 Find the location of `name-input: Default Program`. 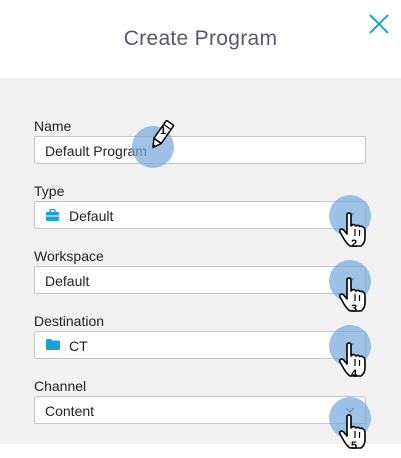

name-input: Default Program is located at coordinates (200, 150).